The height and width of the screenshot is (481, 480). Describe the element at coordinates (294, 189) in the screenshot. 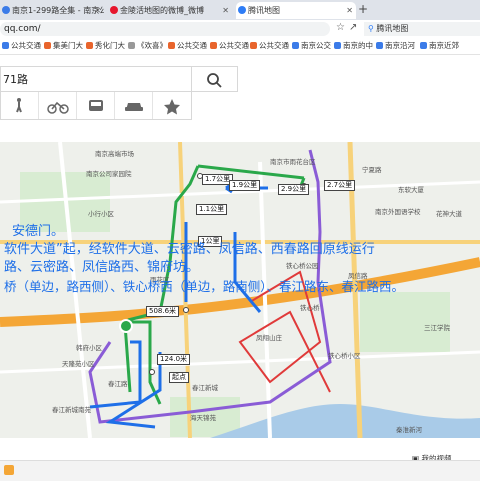

I see `distance-label: 2.9公里` at that location.